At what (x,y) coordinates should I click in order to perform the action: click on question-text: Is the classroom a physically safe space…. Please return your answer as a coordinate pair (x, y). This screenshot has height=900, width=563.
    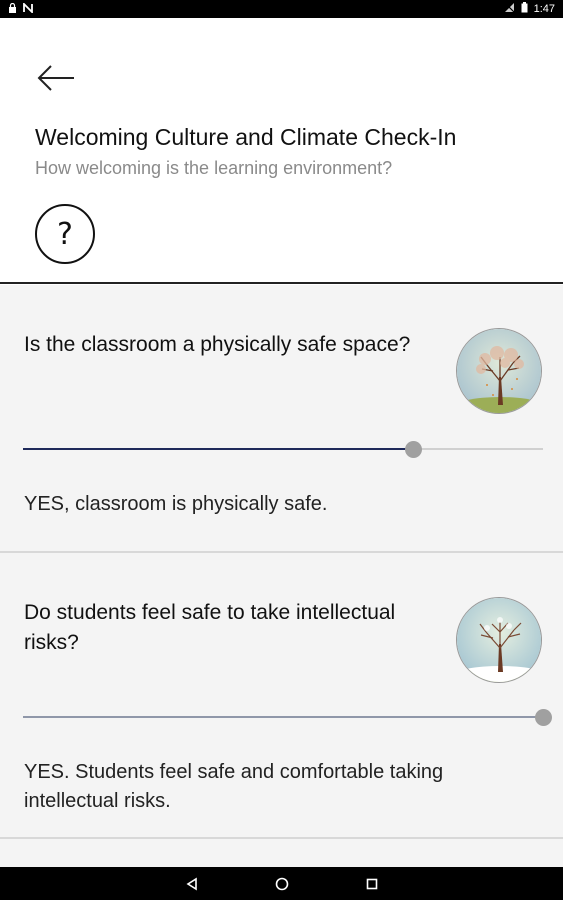
    Looking at the image, I should click on (217, 344).